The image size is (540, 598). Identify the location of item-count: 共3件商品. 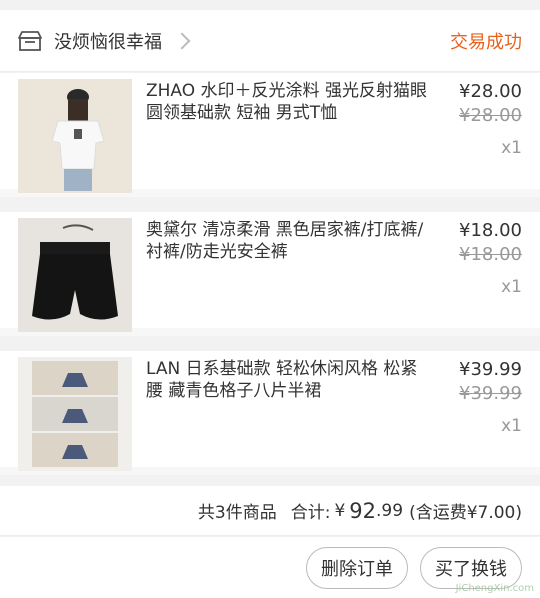
(237, 513).